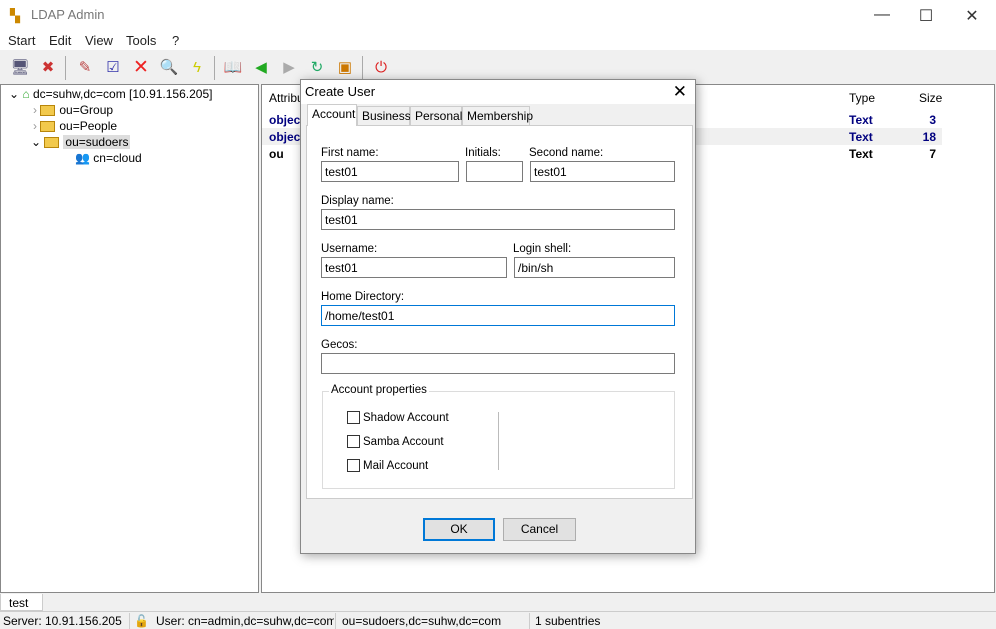  What do you see at coordinates (363, 297) in the screenshot?
I see `home-directory-label: Home Directory:` at bounding box center [363, 297].